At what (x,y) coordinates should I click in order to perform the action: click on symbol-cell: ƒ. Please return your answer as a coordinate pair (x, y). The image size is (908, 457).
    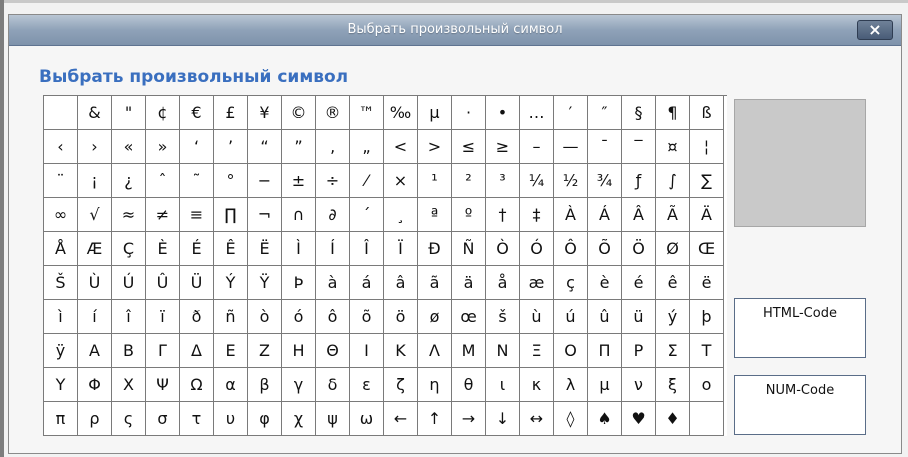
    Looking at the image, I should click on (639, 181).